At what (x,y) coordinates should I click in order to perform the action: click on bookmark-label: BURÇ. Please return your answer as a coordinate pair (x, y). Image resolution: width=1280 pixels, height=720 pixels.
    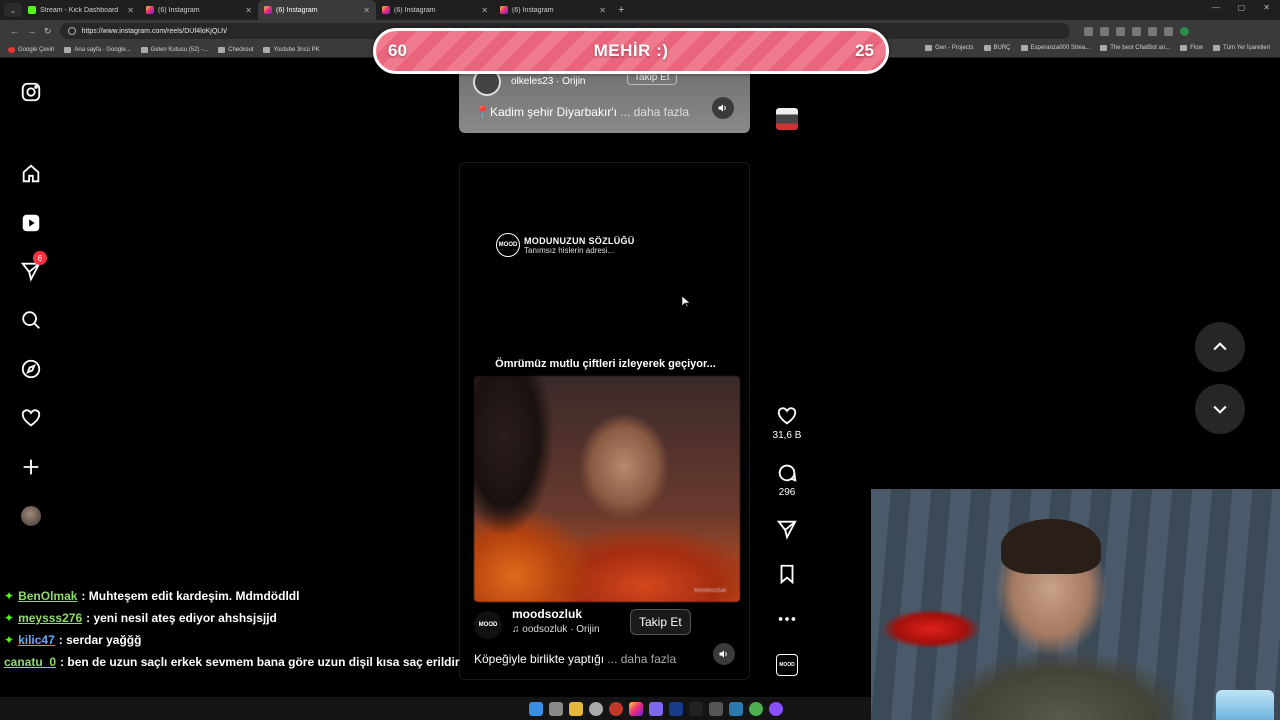
    Looking at the image, I should click on (1002, 48).